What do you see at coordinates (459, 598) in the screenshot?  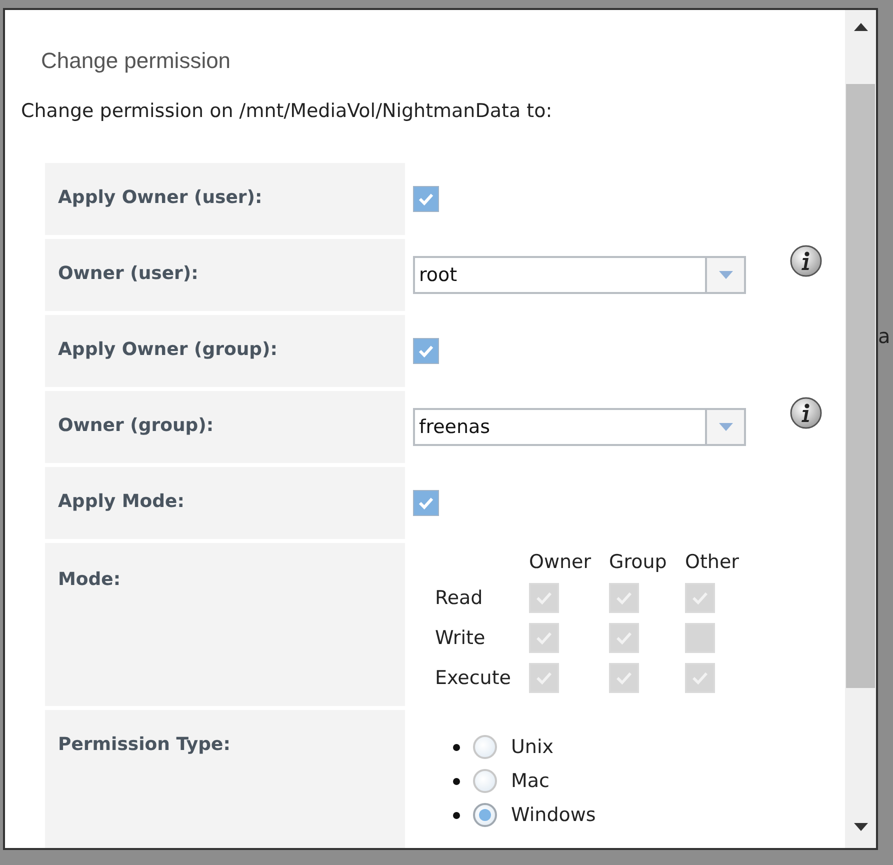 I see `permission-label: Read` at bounding box center [459, 598].